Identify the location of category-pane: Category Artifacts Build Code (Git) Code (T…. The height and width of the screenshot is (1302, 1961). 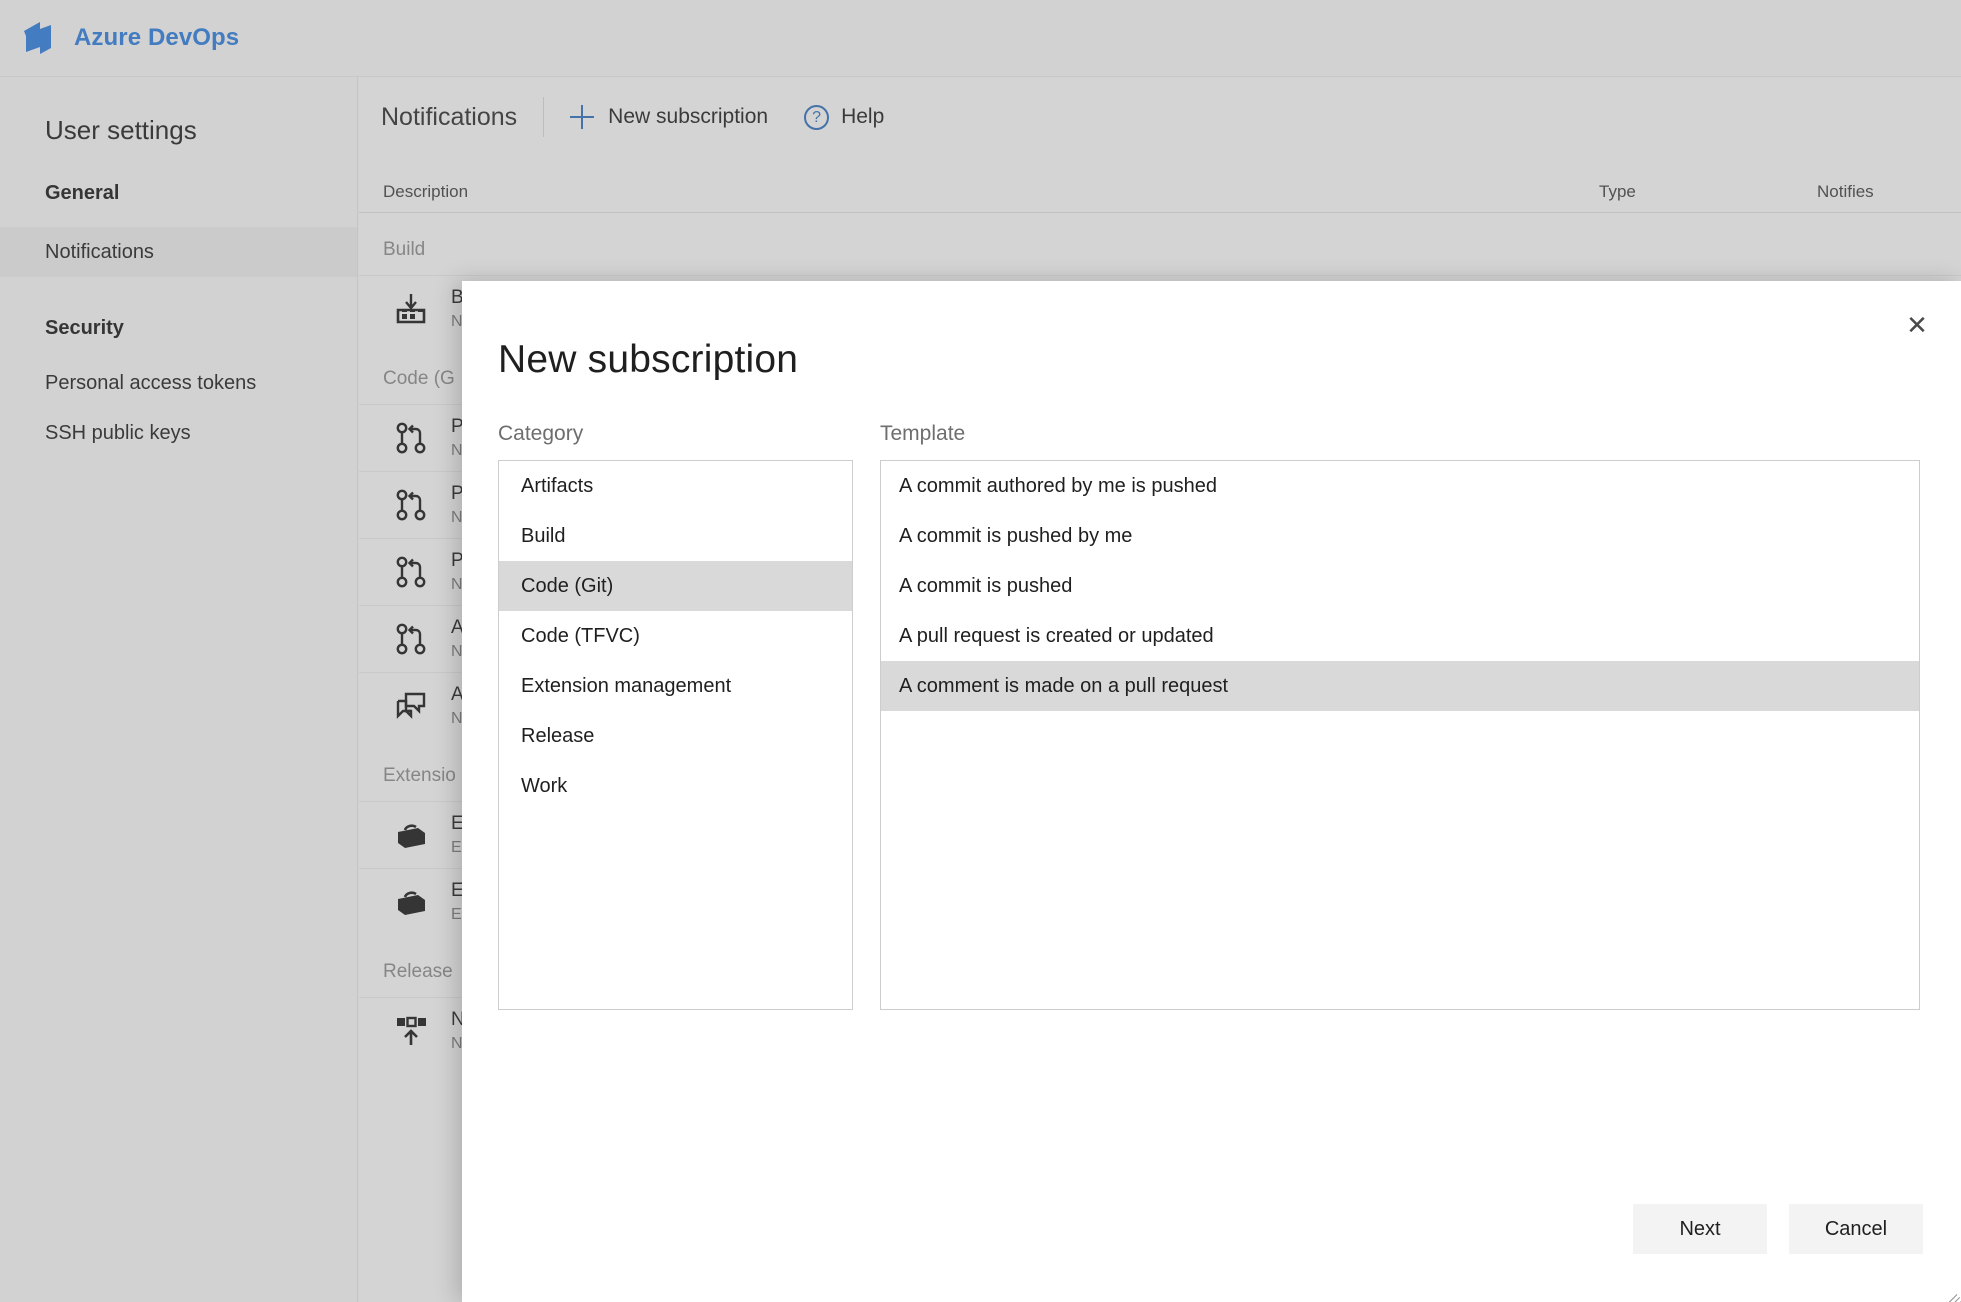
(675, 716).